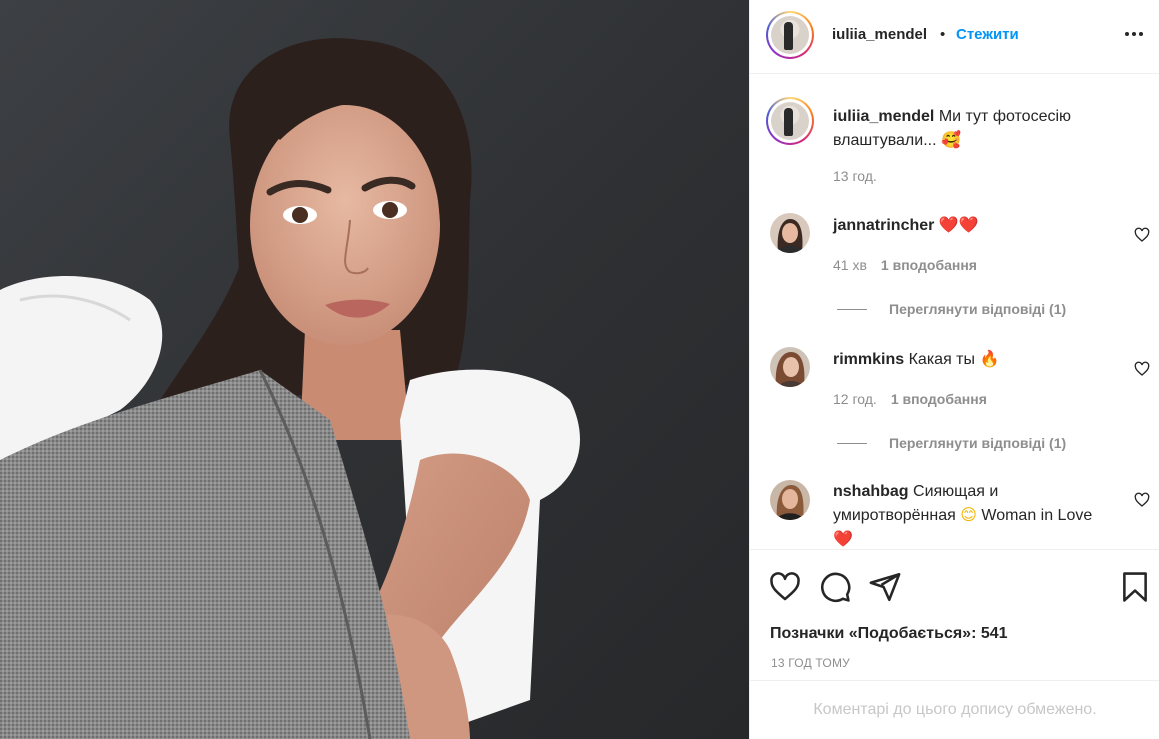 The image size is (1159, 739). What do you see at coordinates (810, 663) in the screenshot?
I see `post-timestamp: 13 ГОД ТОМУ` at bounding box center [810, 663].